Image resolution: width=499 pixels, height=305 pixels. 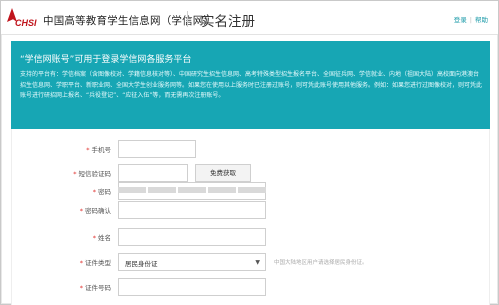 I want to click on dropdown-caret-icon: ▼, so click(x=257, y=262).